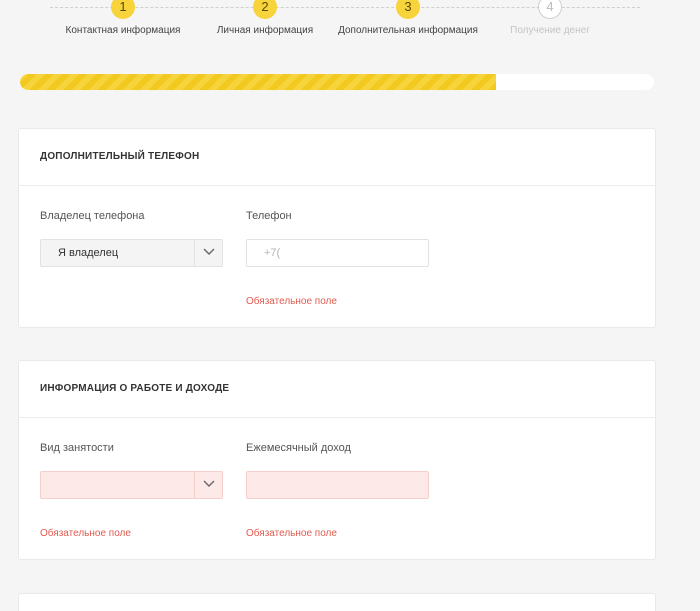 This screenshot has height=611, width=700. I want to click on phone-input, so click(337, 253).